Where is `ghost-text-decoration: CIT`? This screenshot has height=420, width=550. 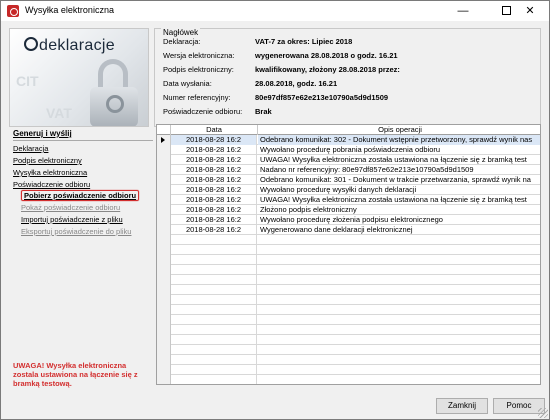 ghost-text-decoration: CIT is located at coordinates (27, 81).